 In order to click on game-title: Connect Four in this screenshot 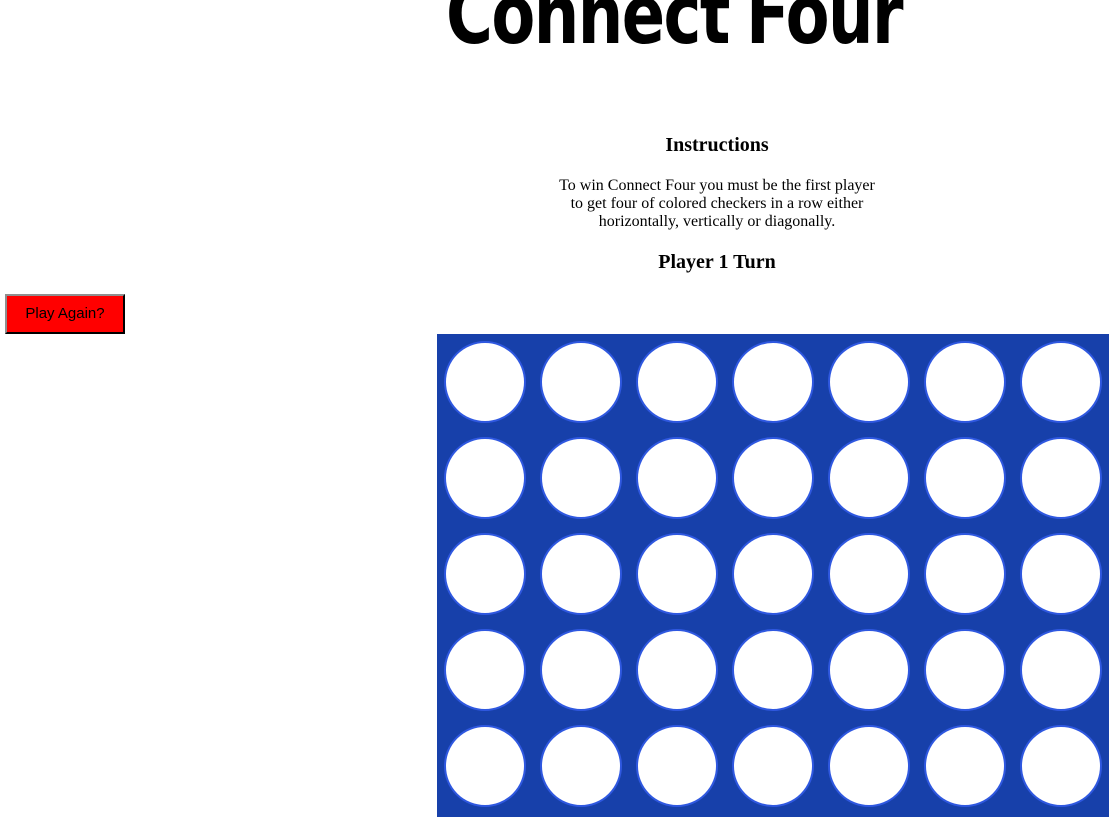, I will do `click(674, 32)`.